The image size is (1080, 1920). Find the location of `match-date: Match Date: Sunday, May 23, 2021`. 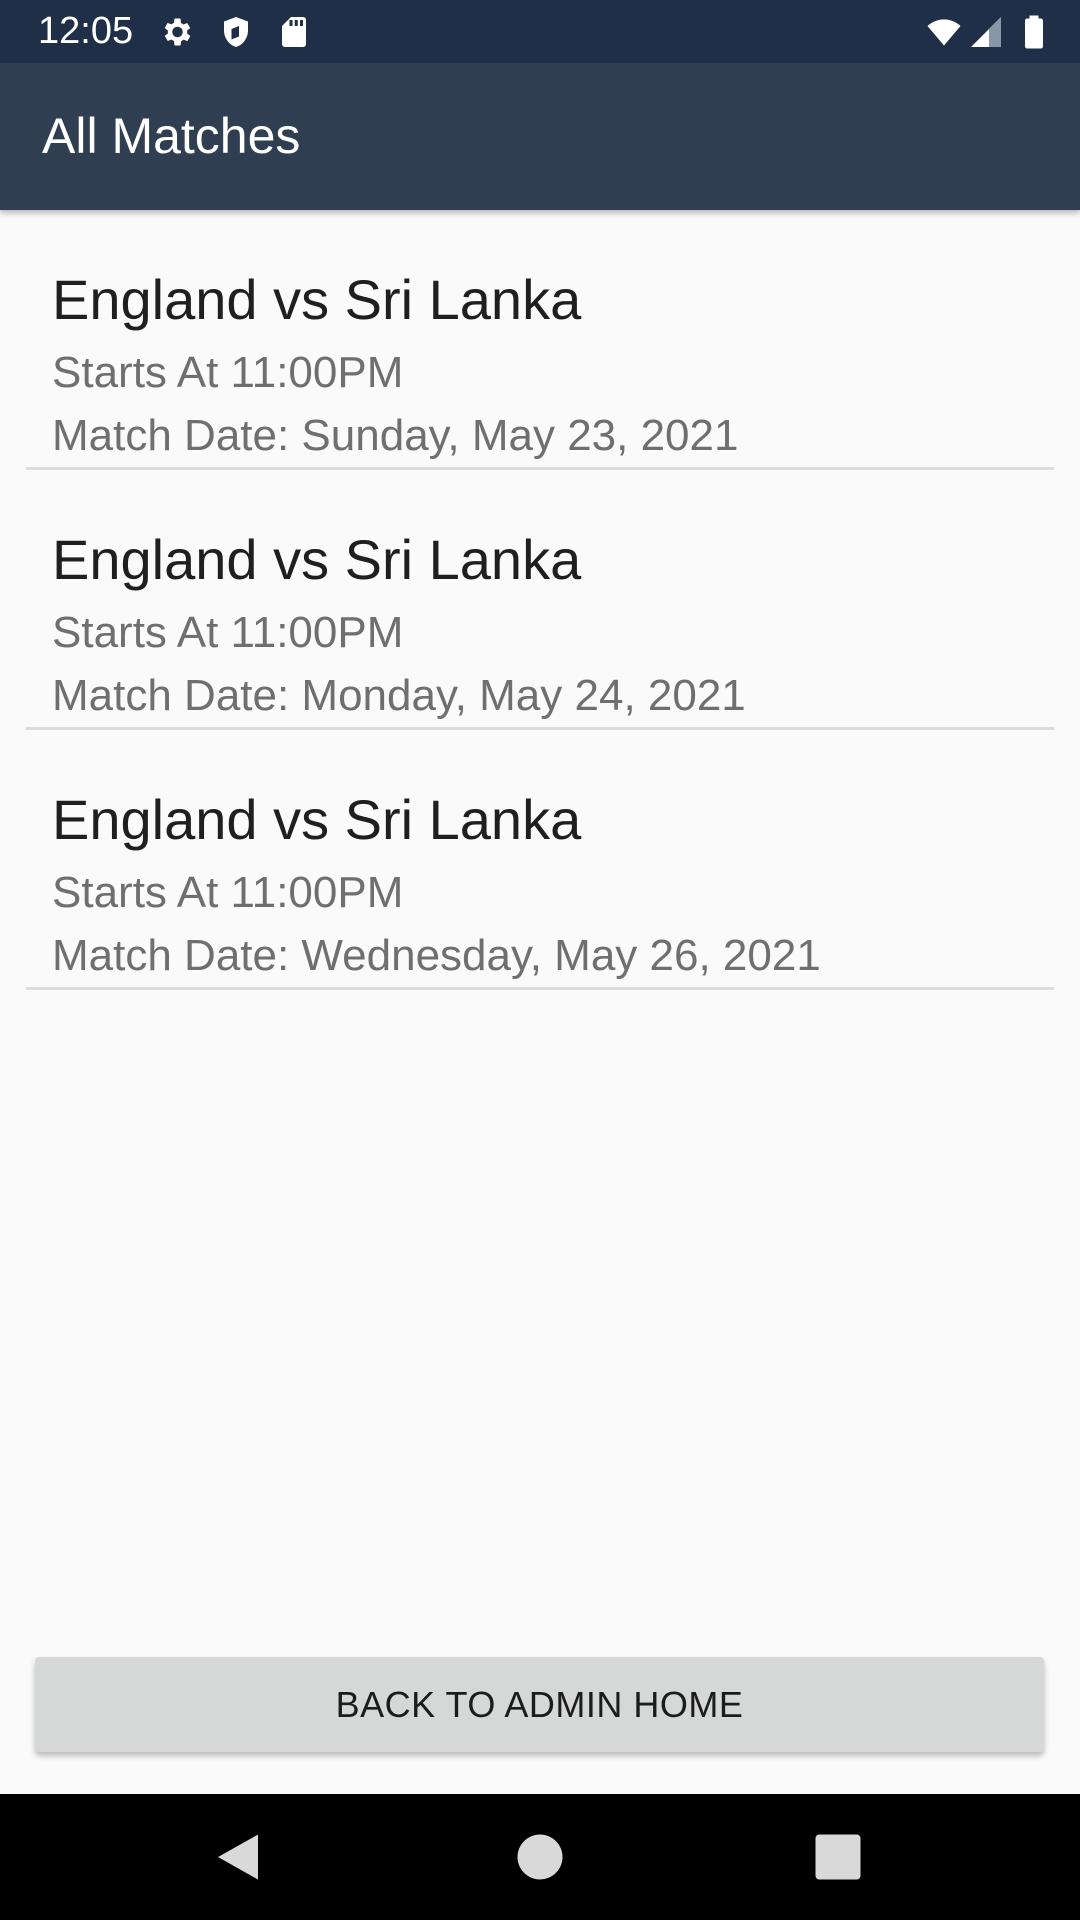

match-date: Match Date: Sunday, May 23, 2021 is located at coordinates (395, 435).